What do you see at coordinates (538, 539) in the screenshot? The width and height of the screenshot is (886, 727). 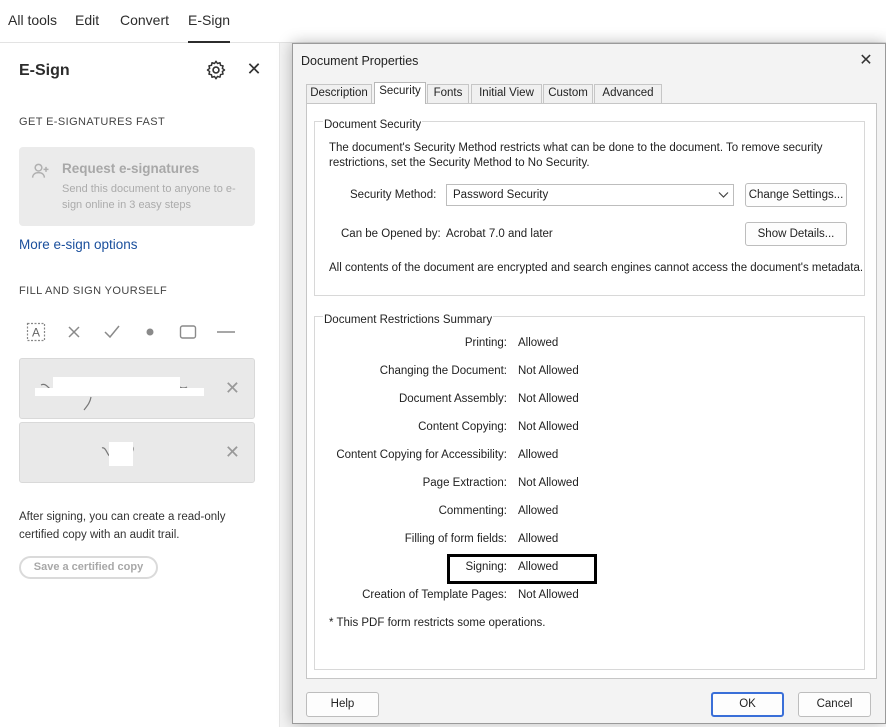 I see `restriction-value-form-fill: Allowed` at bounding box center [538, 539].